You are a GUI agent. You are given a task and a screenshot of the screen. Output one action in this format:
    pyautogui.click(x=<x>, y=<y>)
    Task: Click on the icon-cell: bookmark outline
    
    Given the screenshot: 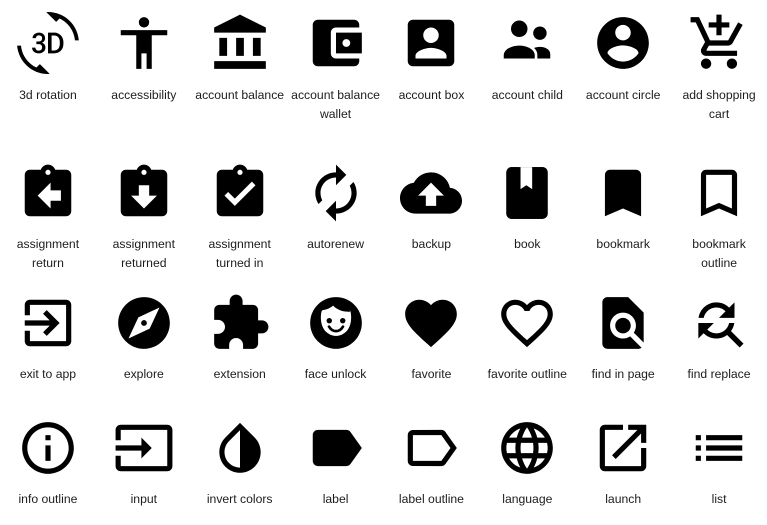 What is the action you would take?
    pyautogui.click(x=719, y=220)
    